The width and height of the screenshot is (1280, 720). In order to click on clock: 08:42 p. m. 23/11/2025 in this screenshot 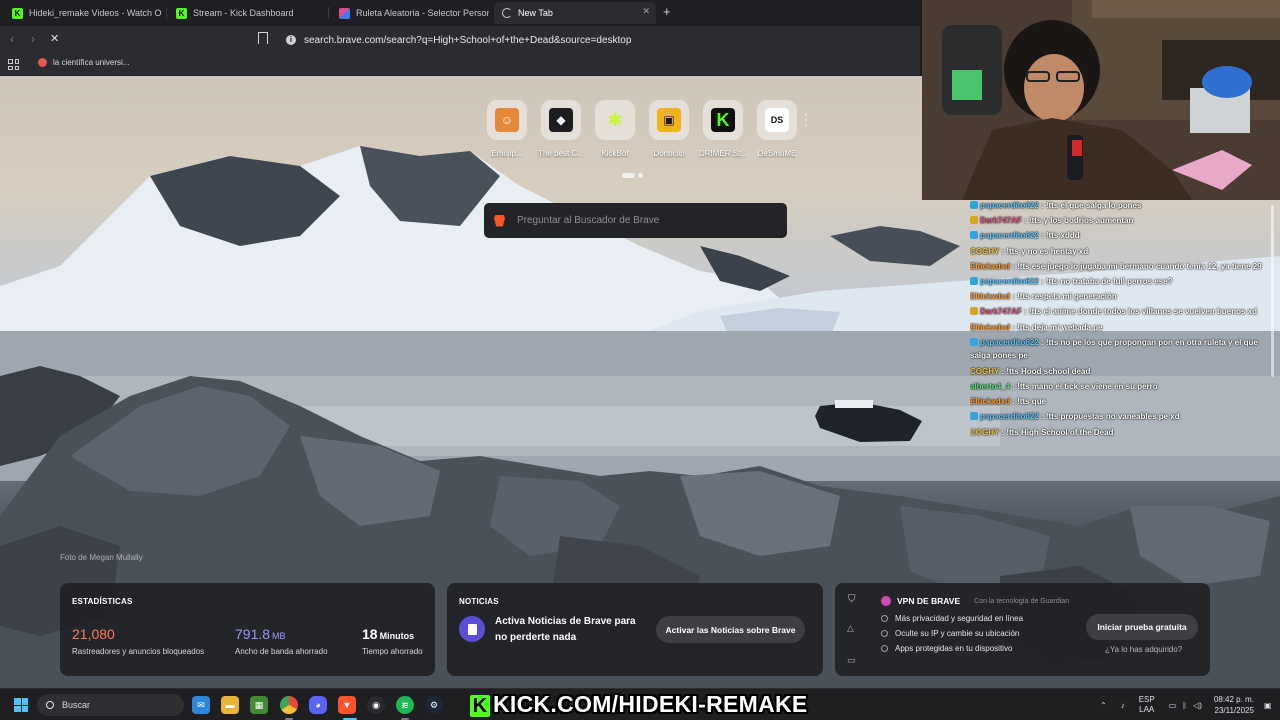, I will do `click(1234, 705)`.